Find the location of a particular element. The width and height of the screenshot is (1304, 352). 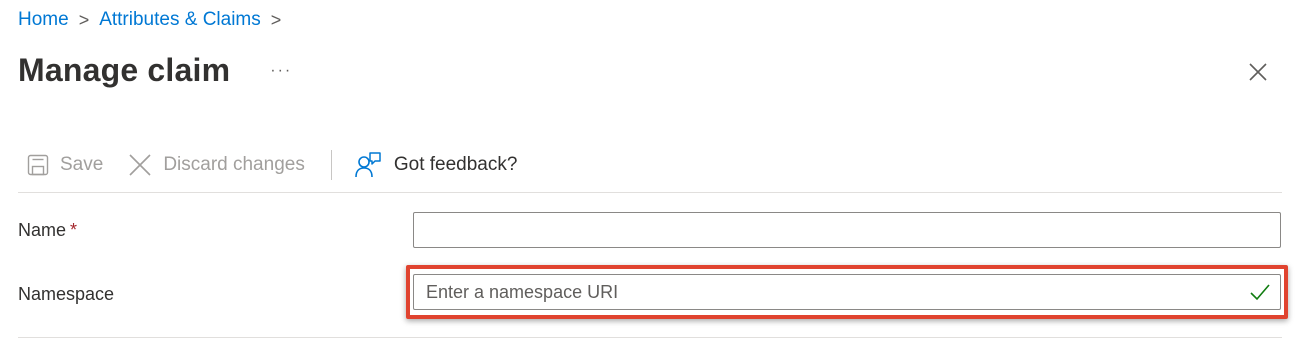

breadcrumb: Home > Attributes & Claims > is located at coordinates (154, 20).